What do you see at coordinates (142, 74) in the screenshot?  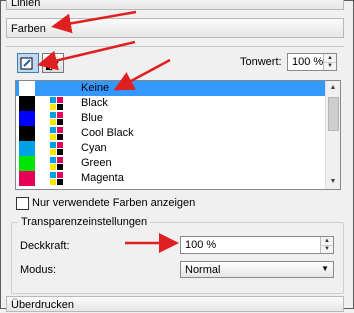 I see `annotation-arrow-keine` at bounding box center [142, 74].